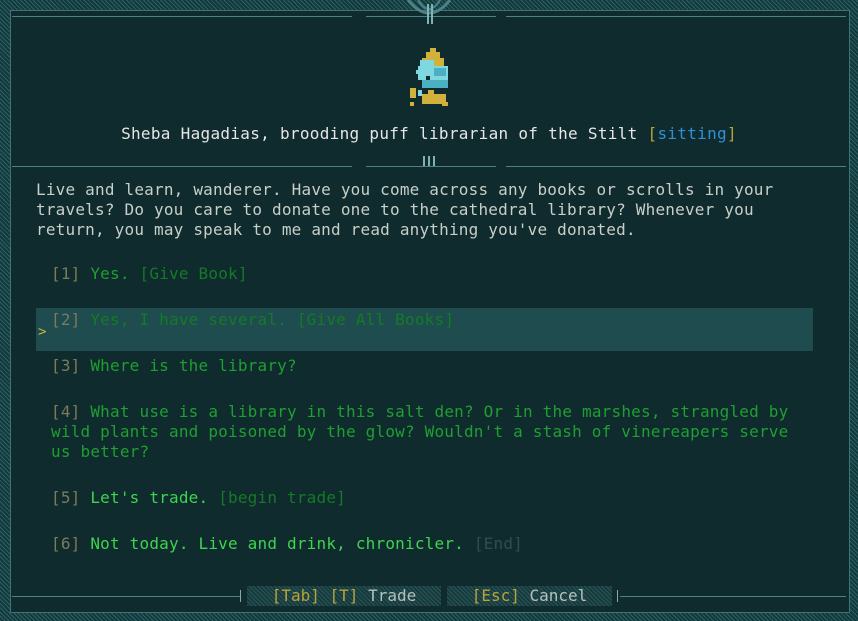 Image resolution: width=858 pixels, height=621 pixels. Describe the element at coordinates (126, 596) in the screenshot. I see `bottom-divider-left` at that location.